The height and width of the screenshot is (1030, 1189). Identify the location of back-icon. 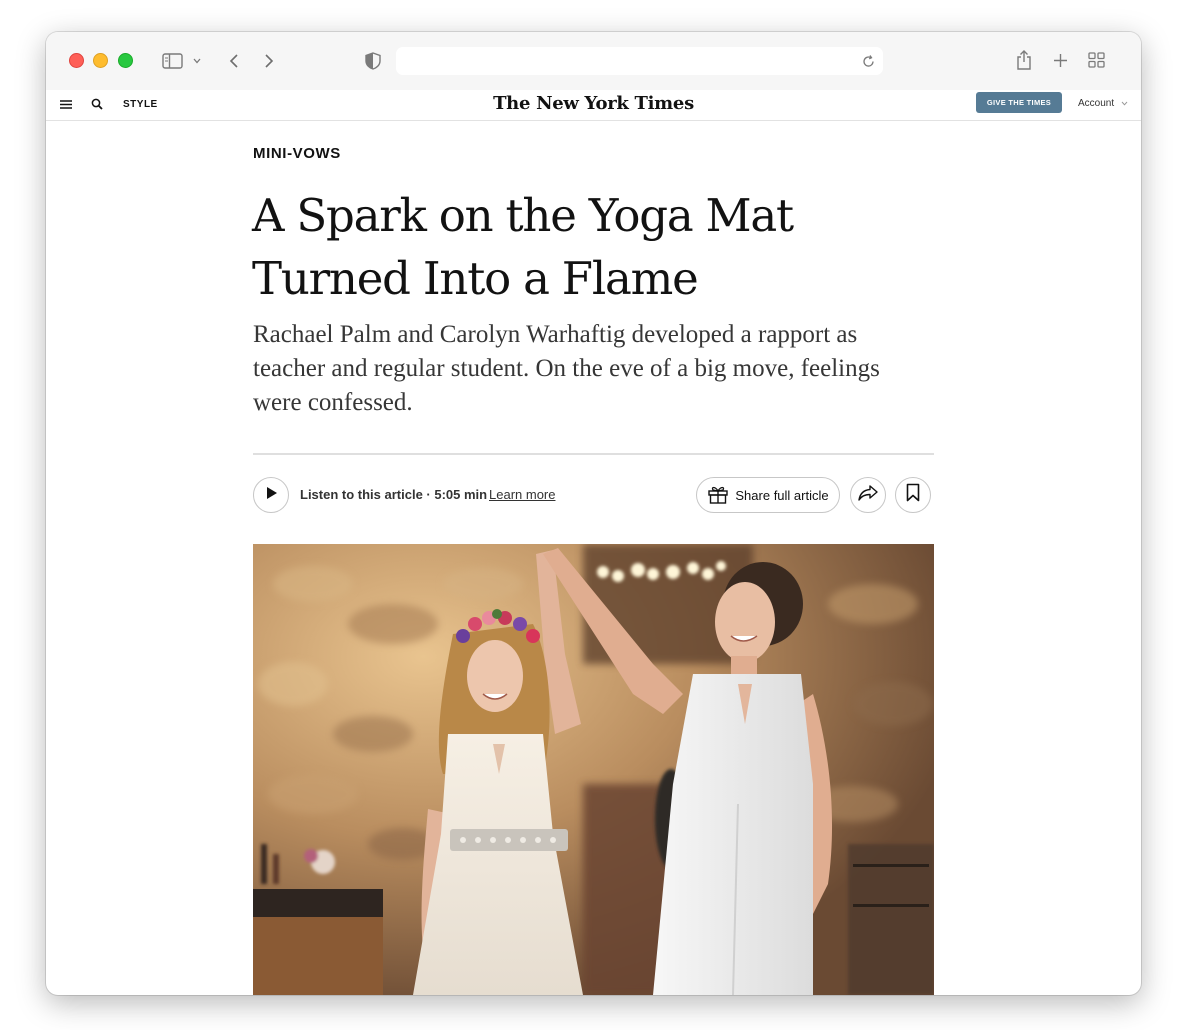
(234, 61).